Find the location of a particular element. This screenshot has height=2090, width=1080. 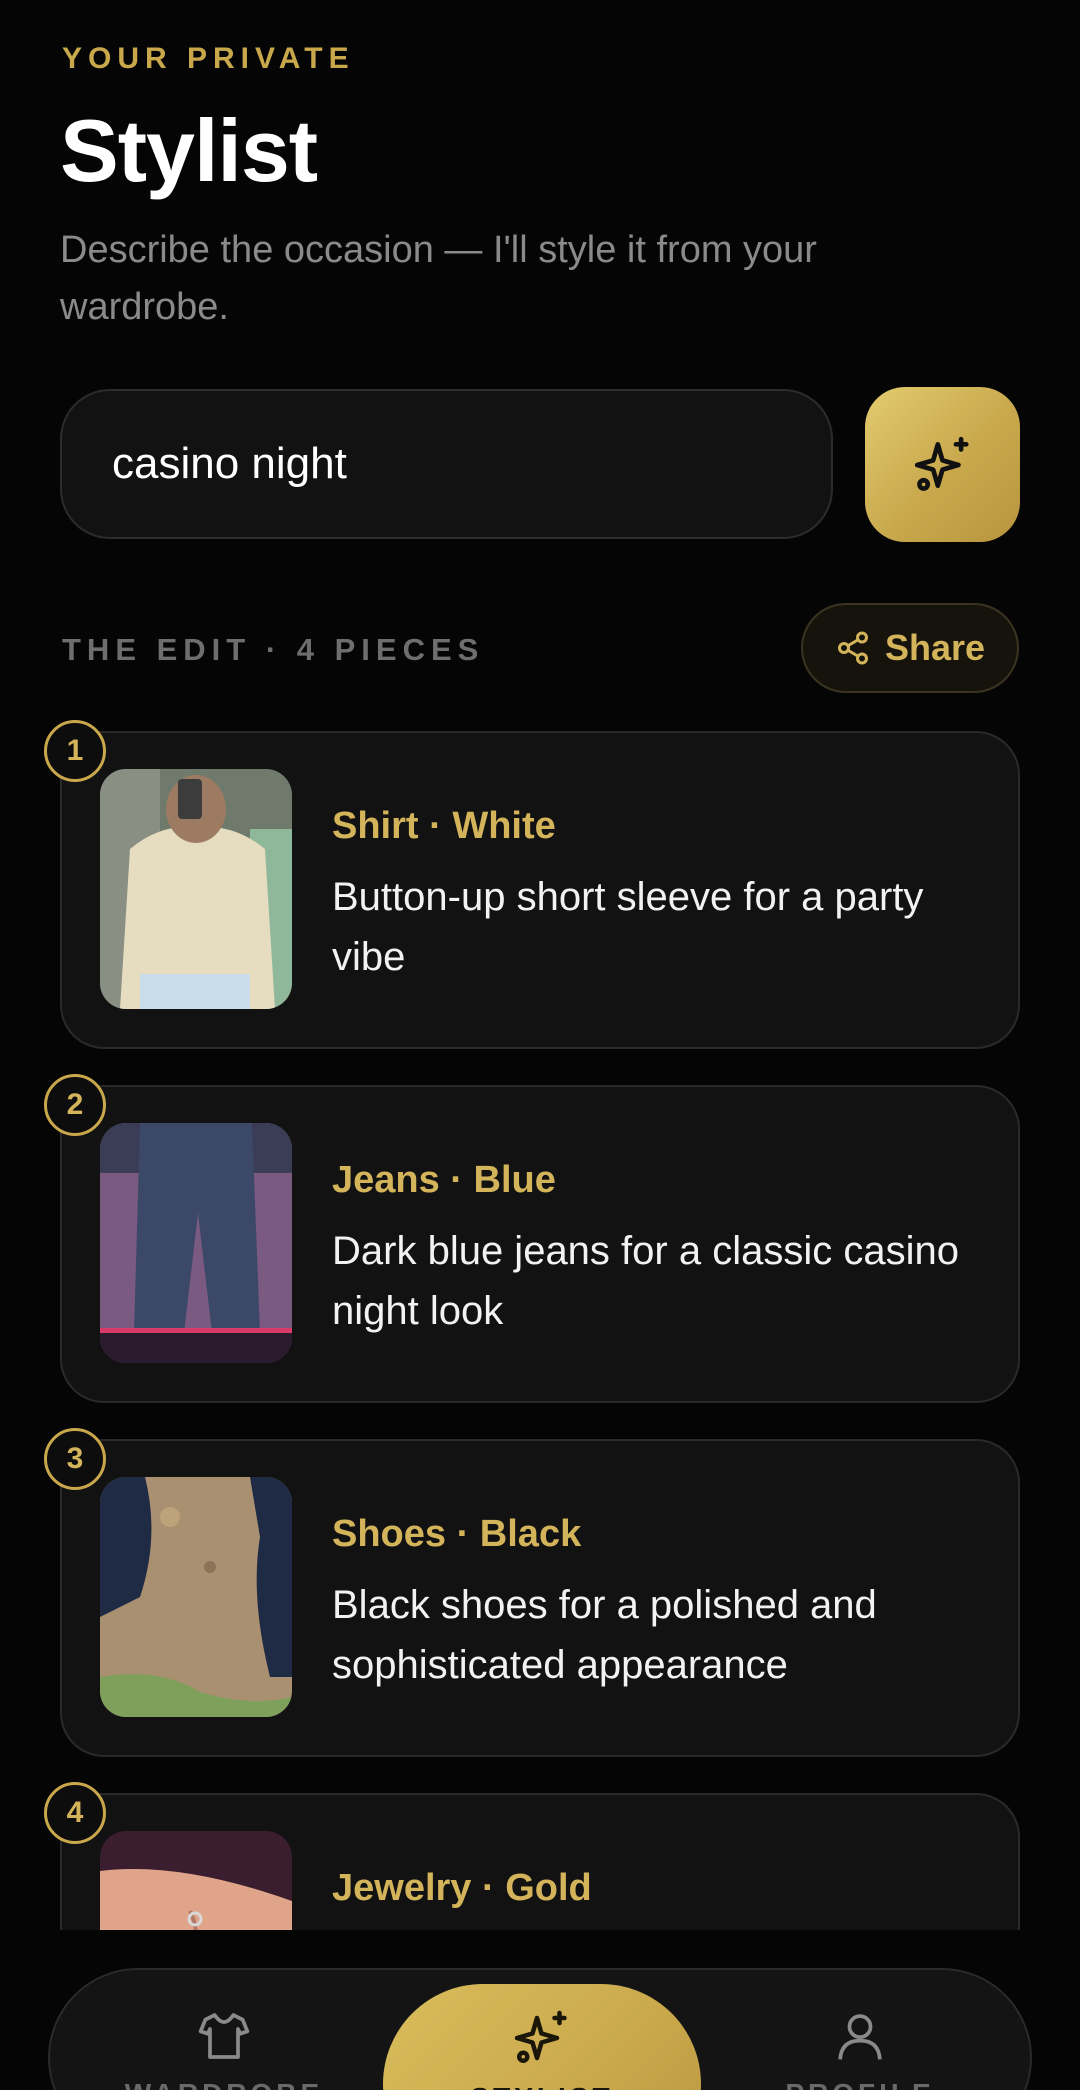

item-number-badge: 4 is located at coordinates (75, 1813).